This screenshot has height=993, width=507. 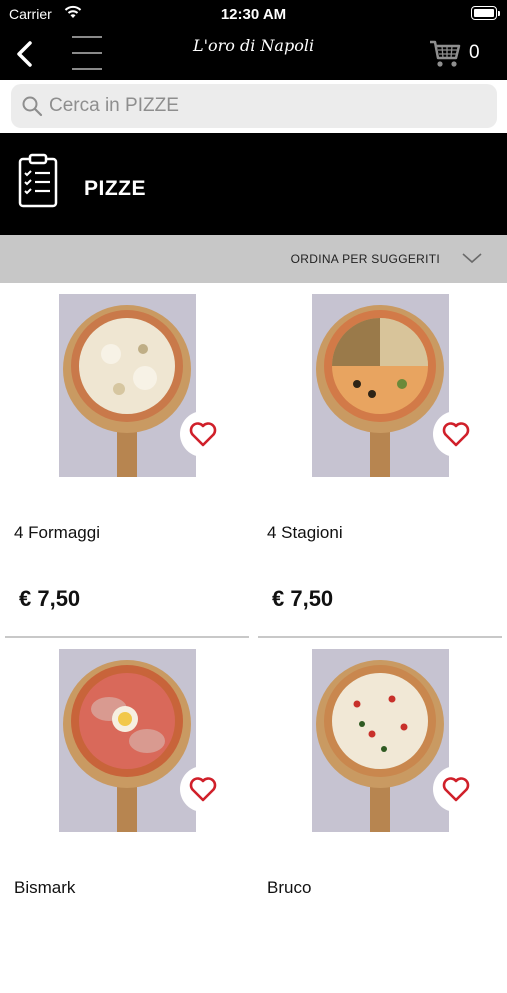 What do you see at coordinates (115, 188) in the screenshot?
I see `category-title: PIZZE` at bounding box center [115, 188].